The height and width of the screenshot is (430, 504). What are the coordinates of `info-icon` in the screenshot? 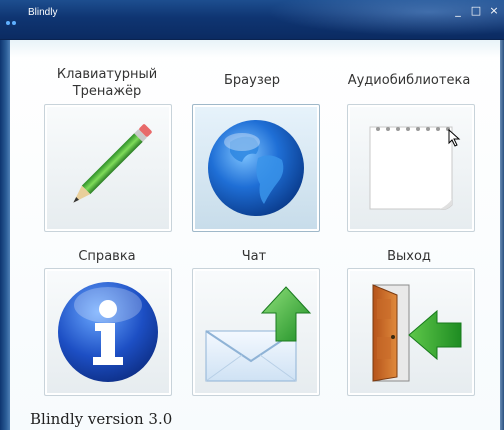 It's located at (108, 332).